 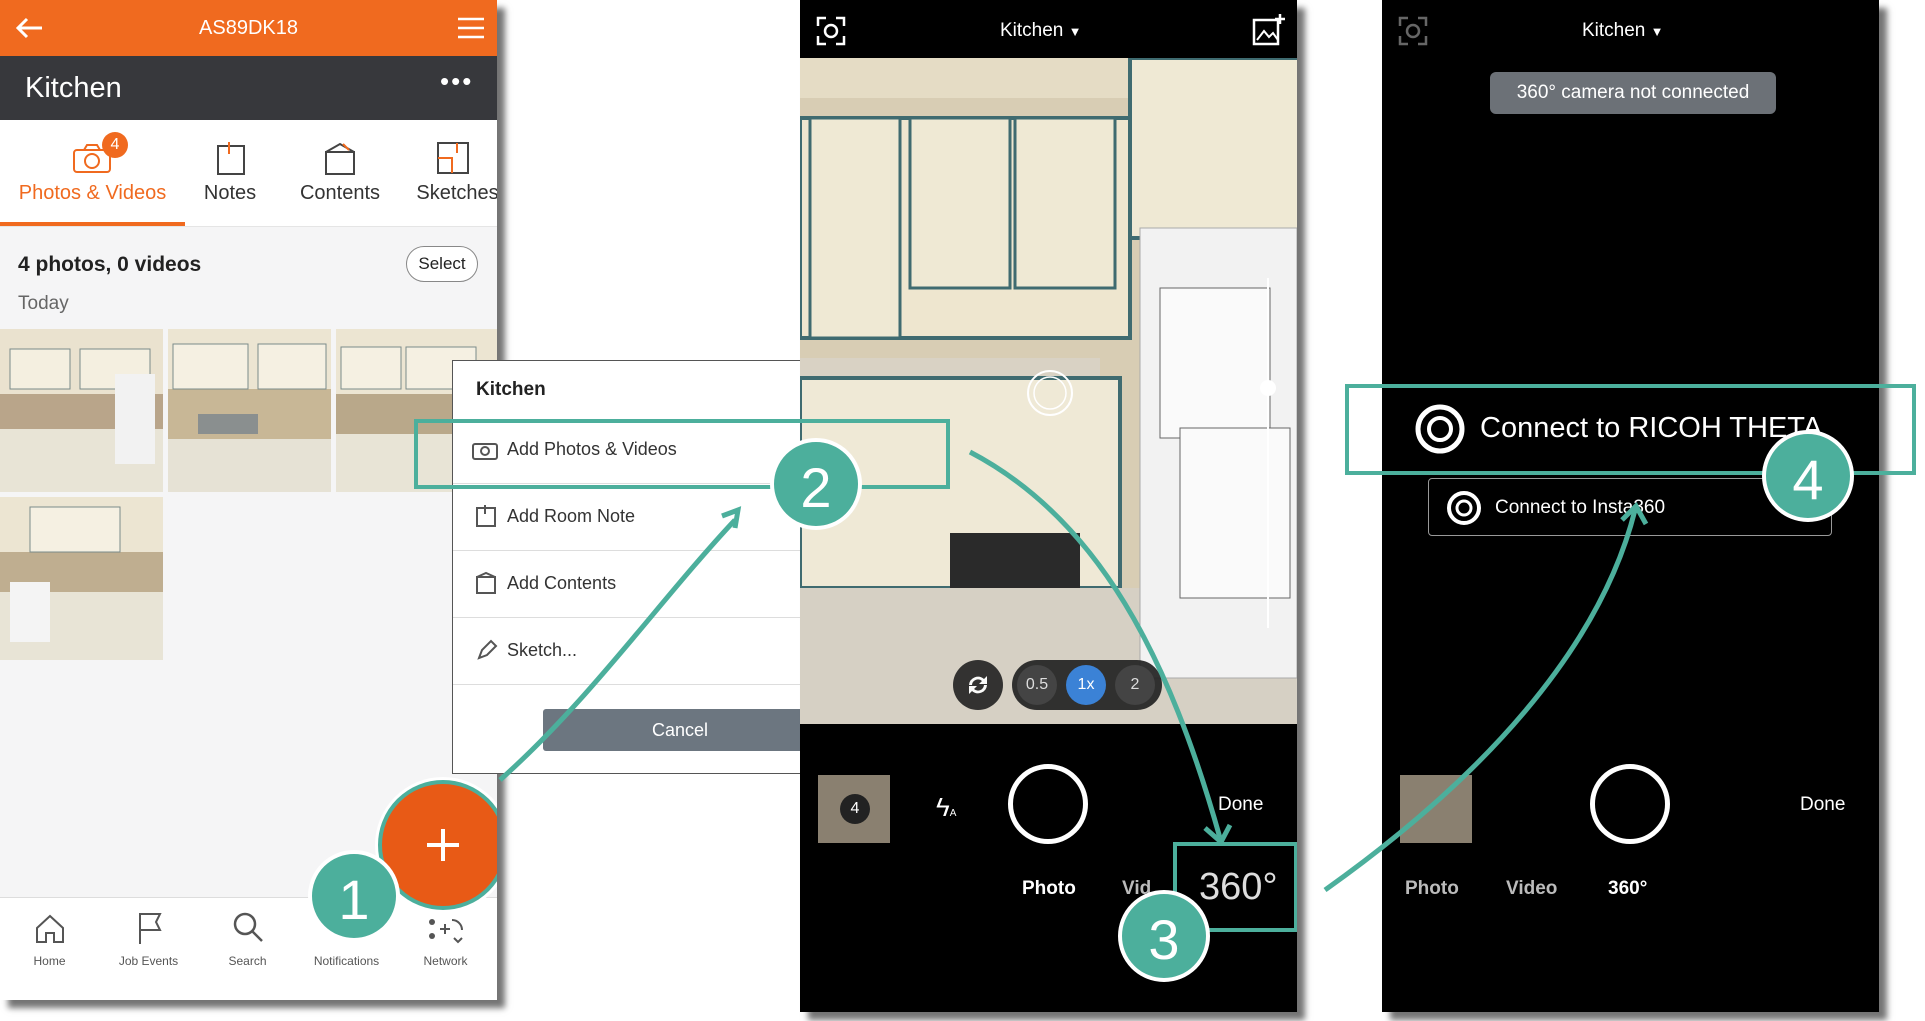 I want to click on step-1-badge: 1, so click(x=354, y=896).